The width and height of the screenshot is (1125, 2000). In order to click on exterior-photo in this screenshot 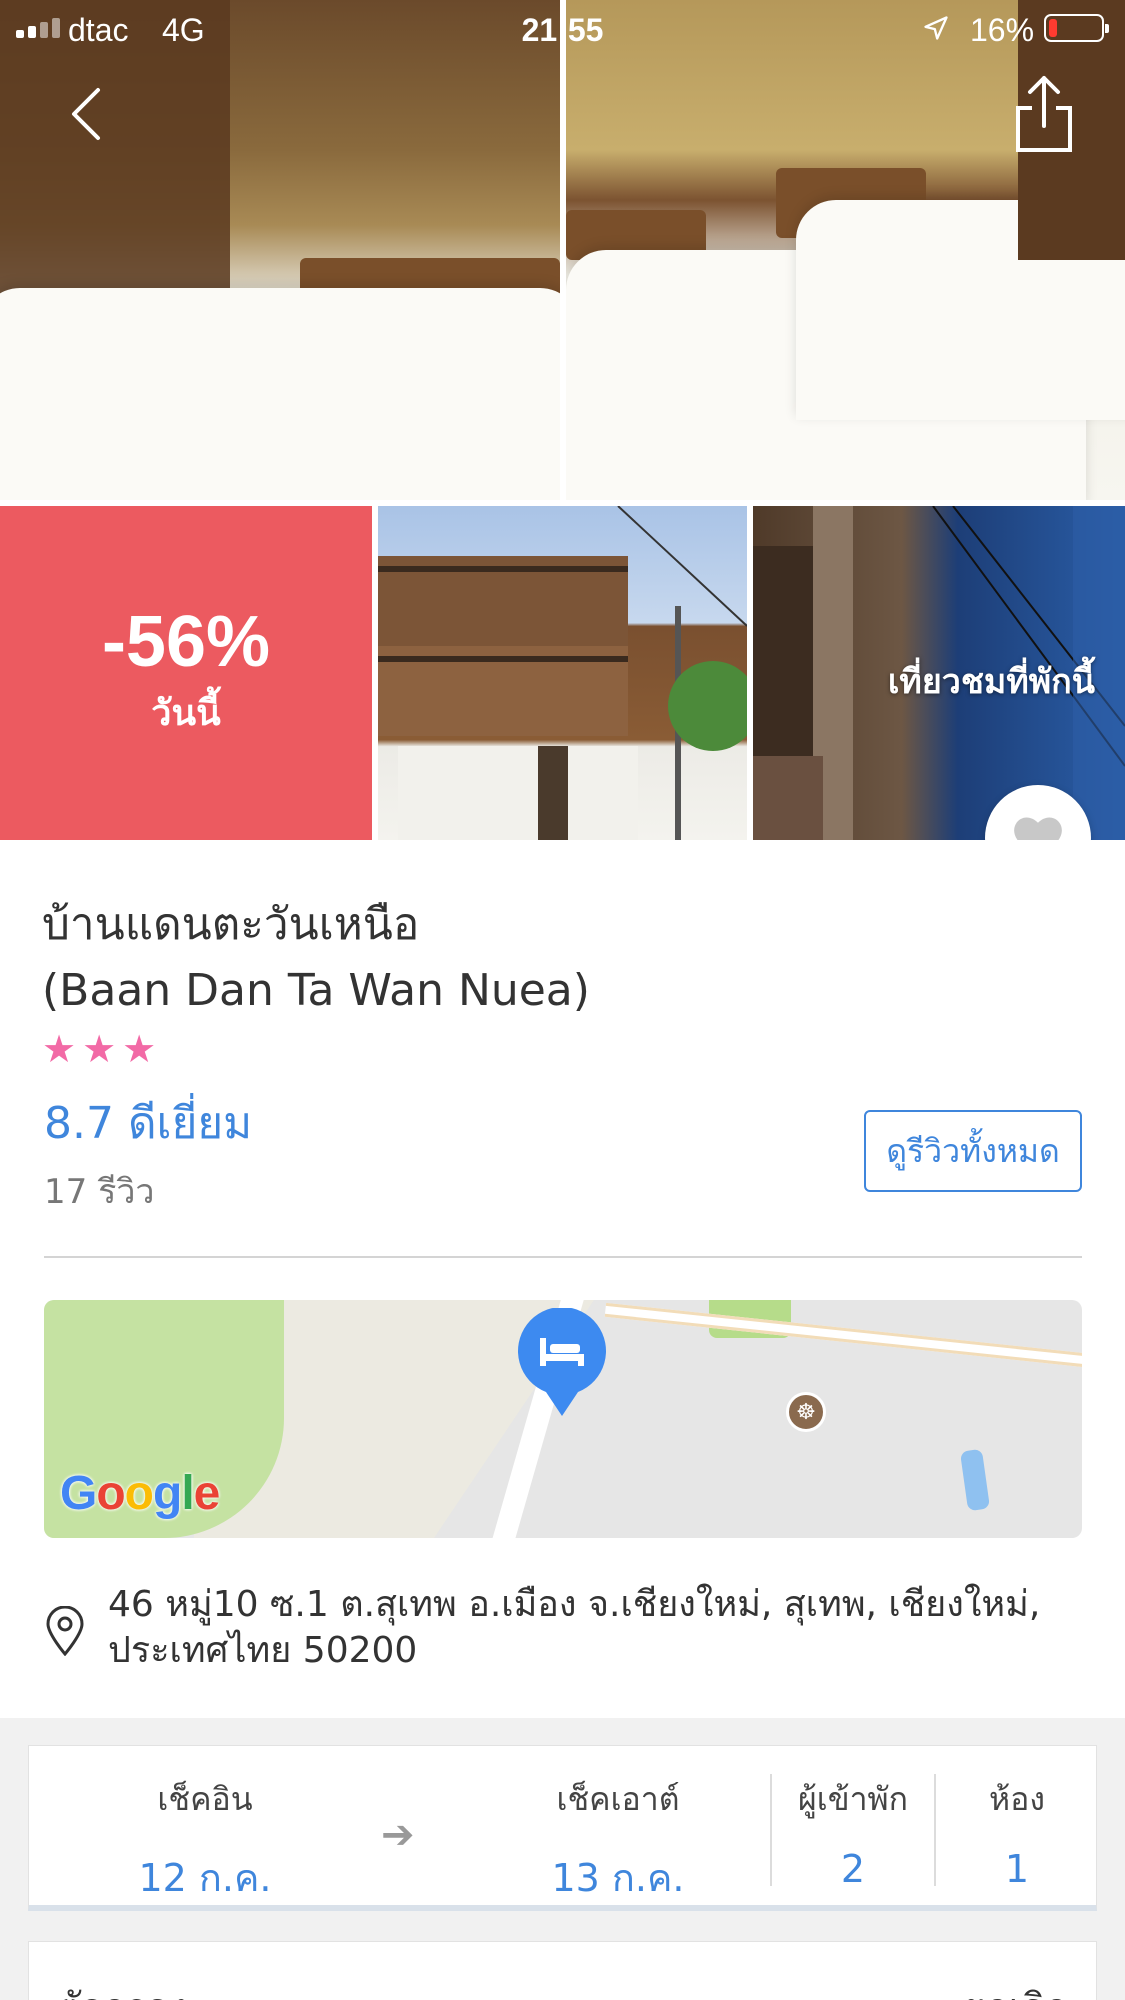, I will do `click(562, 673)`.